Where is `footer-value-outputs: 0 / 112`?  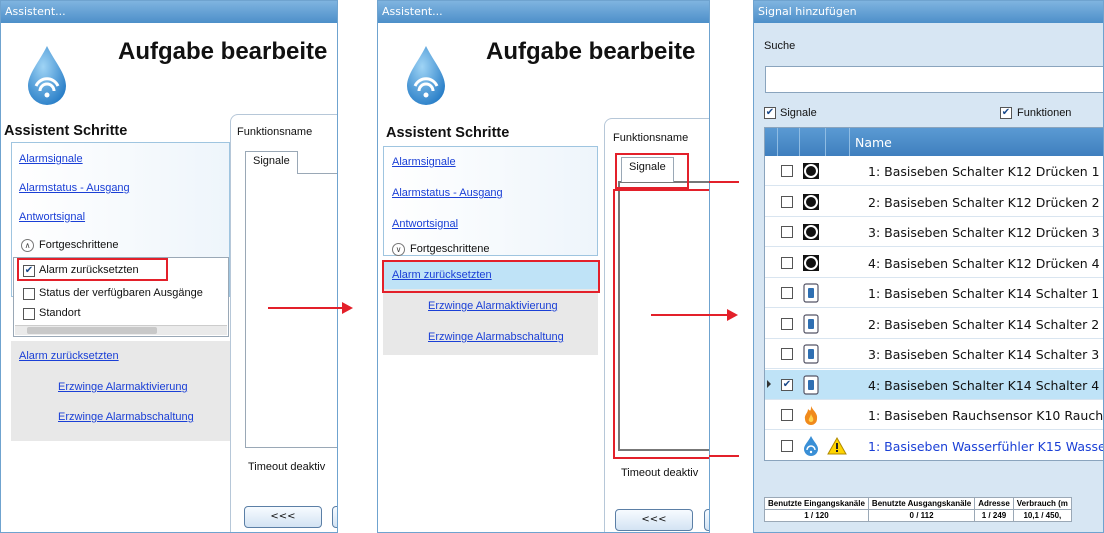
footer-value-outputs: 0 / 112 is located at coordinates (921, 515).